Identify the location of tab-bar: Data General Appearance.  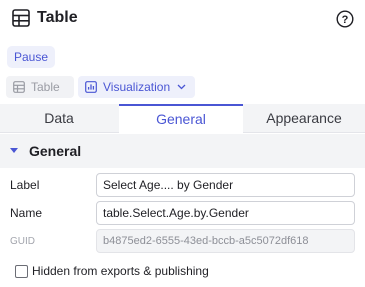
(182, 119).